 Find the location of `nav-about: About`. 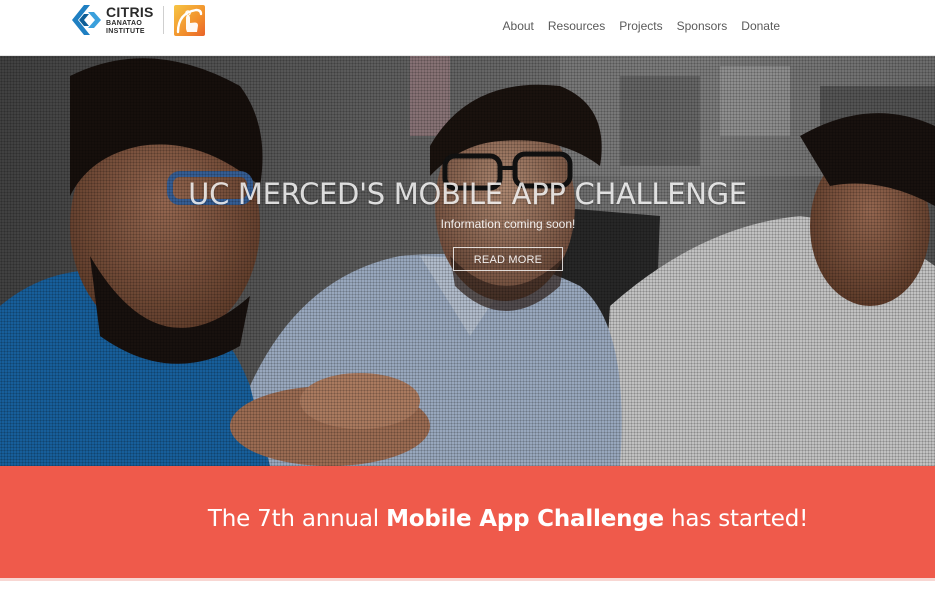

nav-about: About is located at coordinates (518, 26).